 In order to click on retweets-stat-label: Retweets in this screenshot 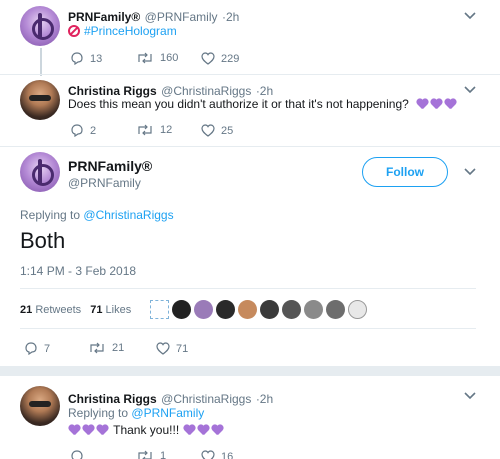, I will do `click(58, 310)`.